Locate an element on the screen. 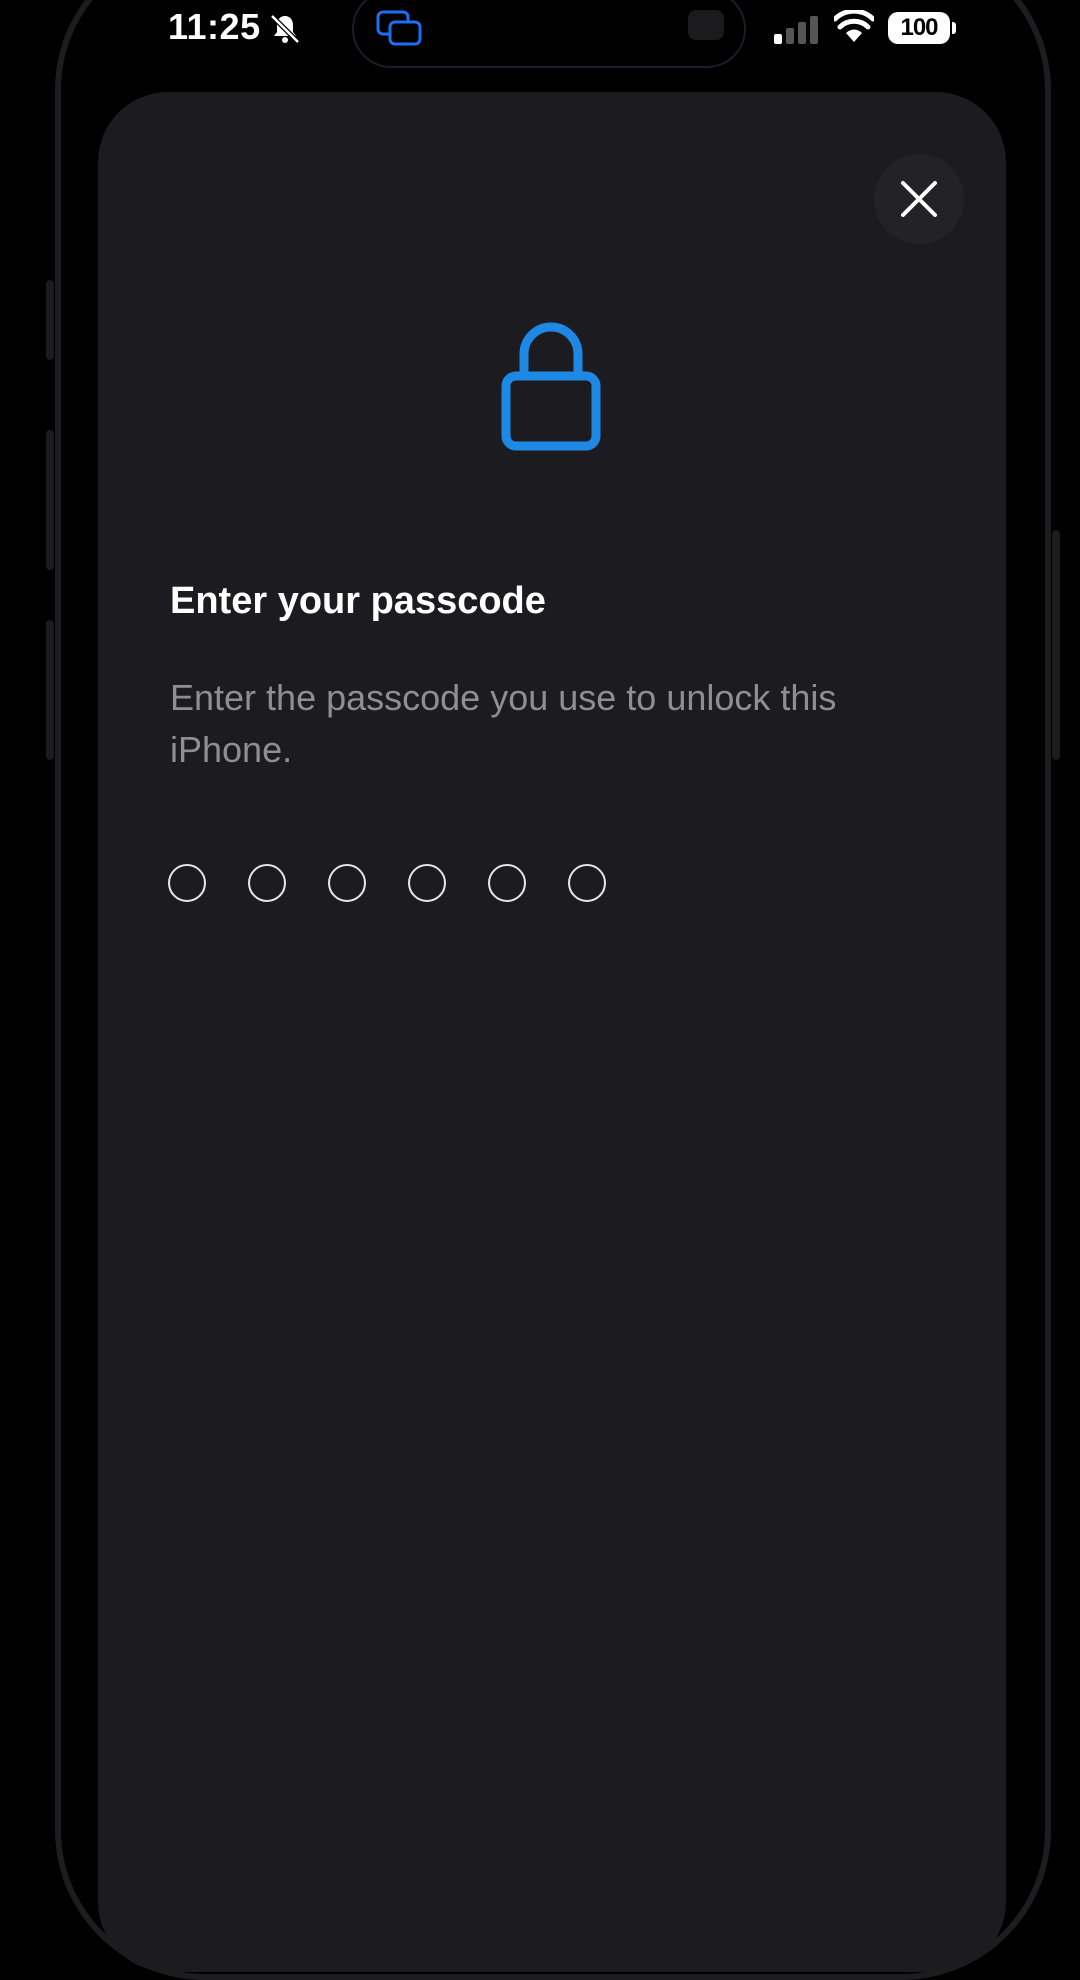 This screenshot has width=1080, height=1980. signal-icon is located at coordinates (796, 30).